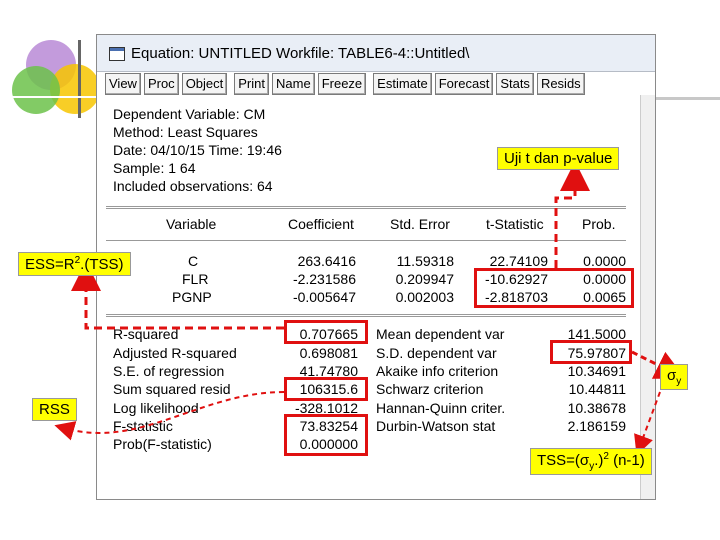  What do you see at coordinates (599, 224) in the screenshot?
I see `col-header-prob: Prob.` at bounding box center [599, 224].